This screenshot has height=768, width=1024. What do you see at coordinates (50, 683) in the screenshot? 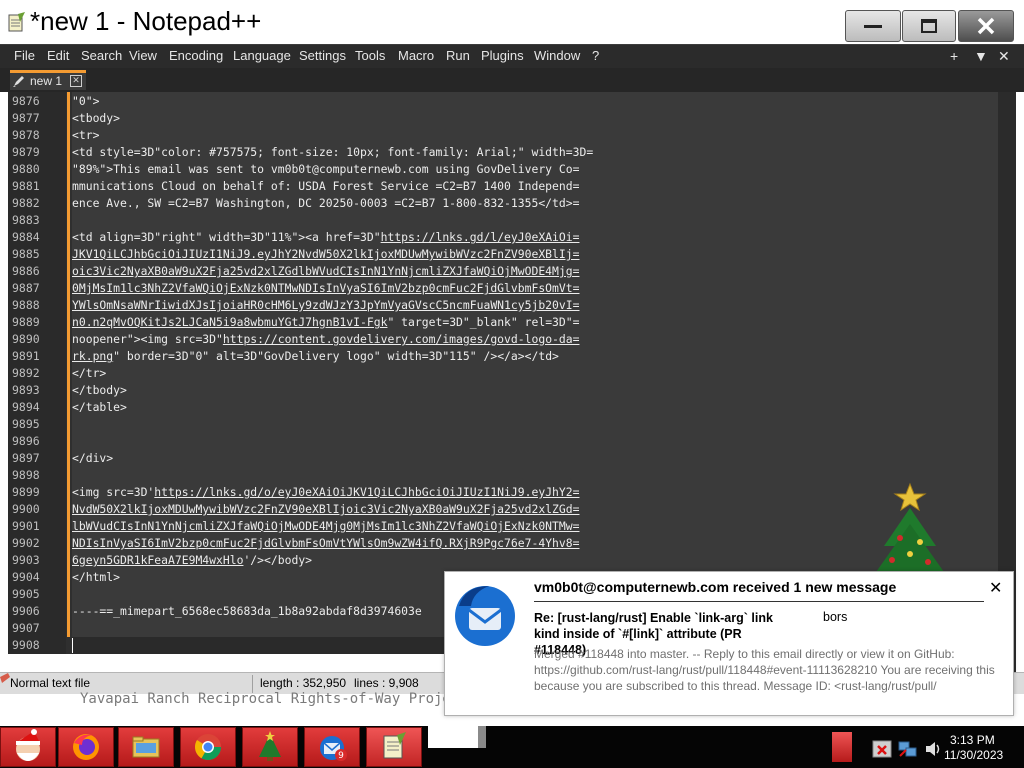
I see `status-file-type: Normal text file` at bounding box center [50, 683].